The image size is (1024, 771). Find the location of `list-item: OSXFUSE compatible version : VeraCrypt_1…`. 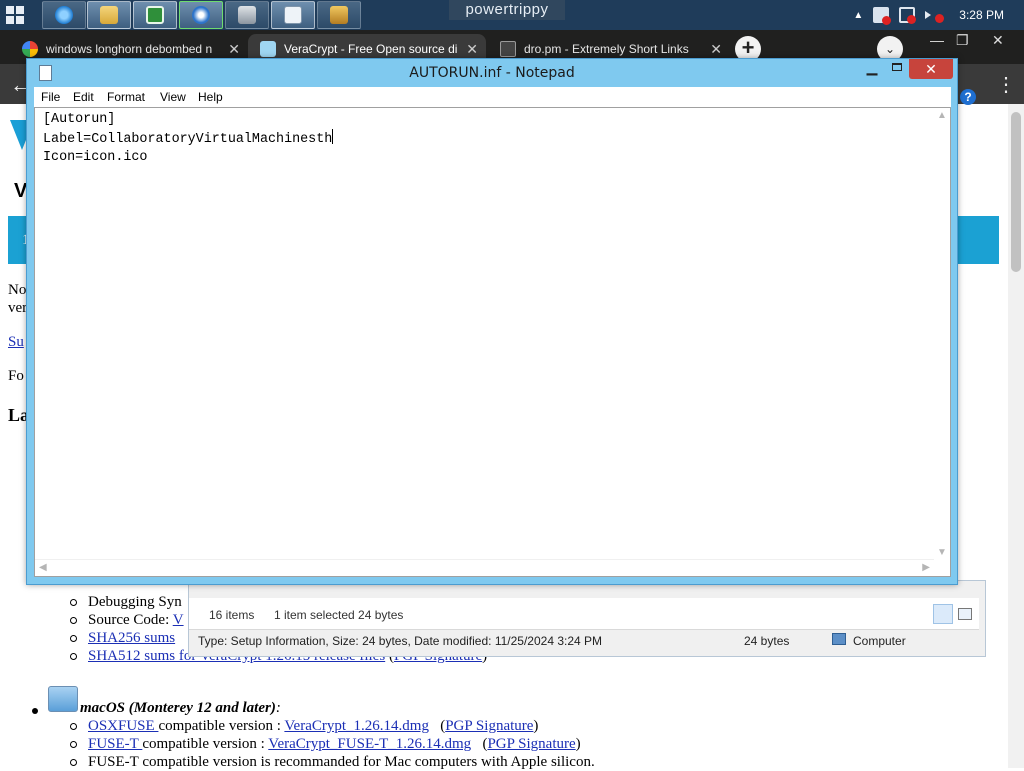

list-item: OSXFUSE compatible version : VeraCrypt_1… is located at coordinates (313, 726).